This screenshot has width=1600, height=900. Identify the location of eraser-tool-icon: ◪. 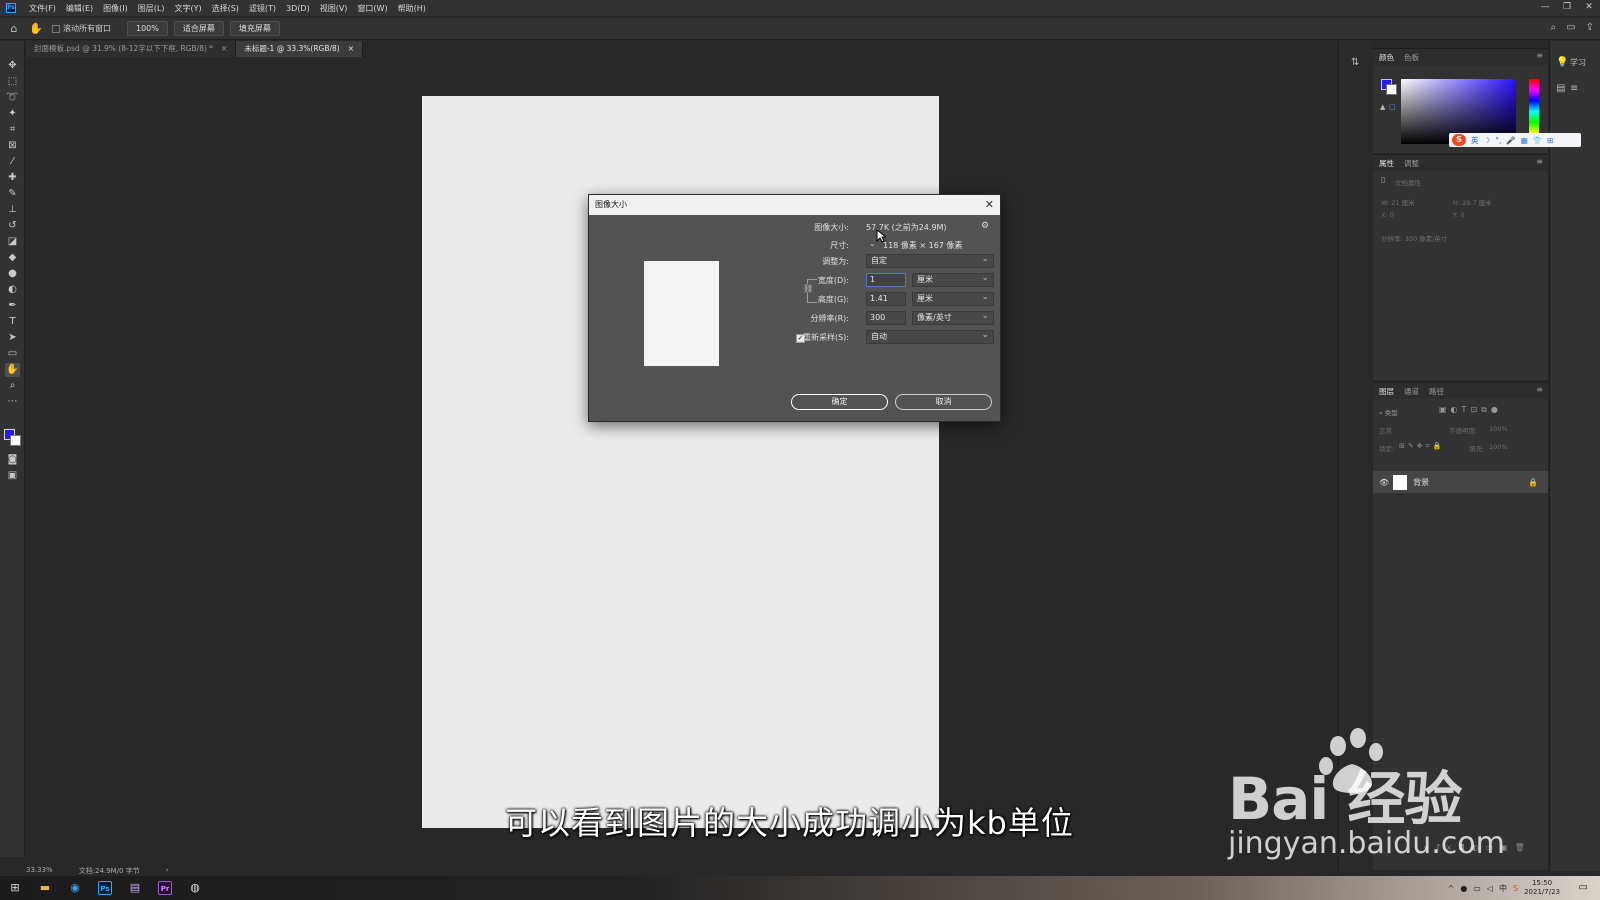
(12, 242).